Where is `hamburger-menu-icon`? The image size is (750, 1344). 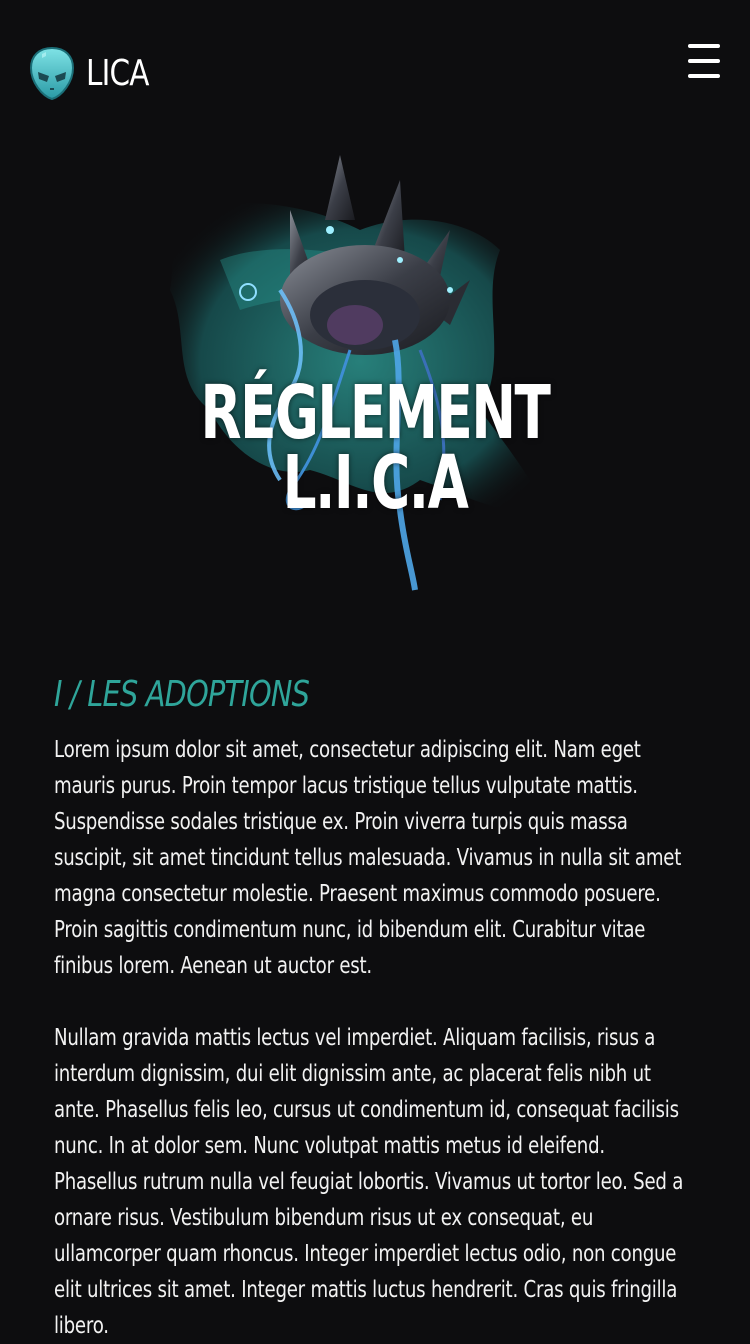
hamburger-menu-icon is located at coordinates (704, 46).